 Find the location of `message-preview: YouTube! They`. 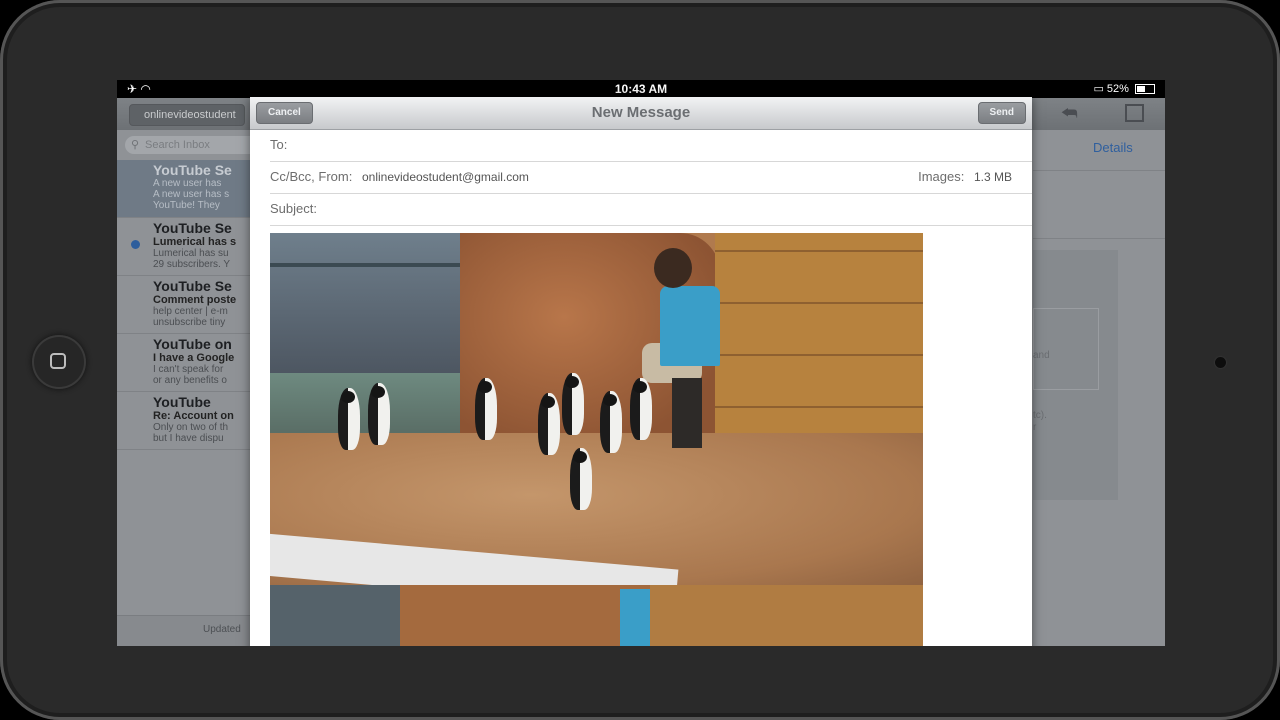

message-preview: YouTube! They is located at coordinates (186, 205).